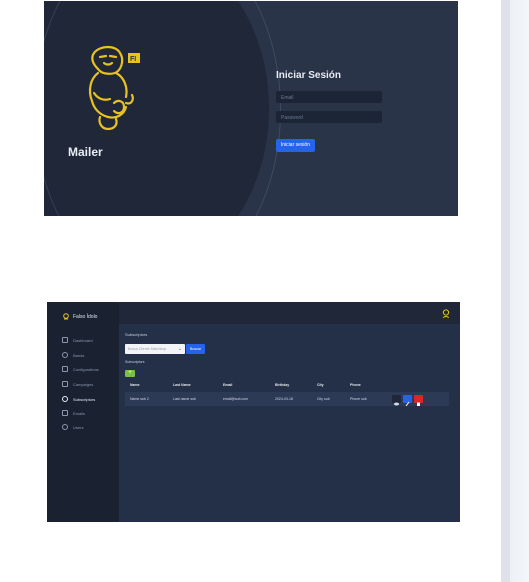 The height and width of the screenshot is (582, 529). I want to click on cell-email: email@sub.com, so click(236, 399).